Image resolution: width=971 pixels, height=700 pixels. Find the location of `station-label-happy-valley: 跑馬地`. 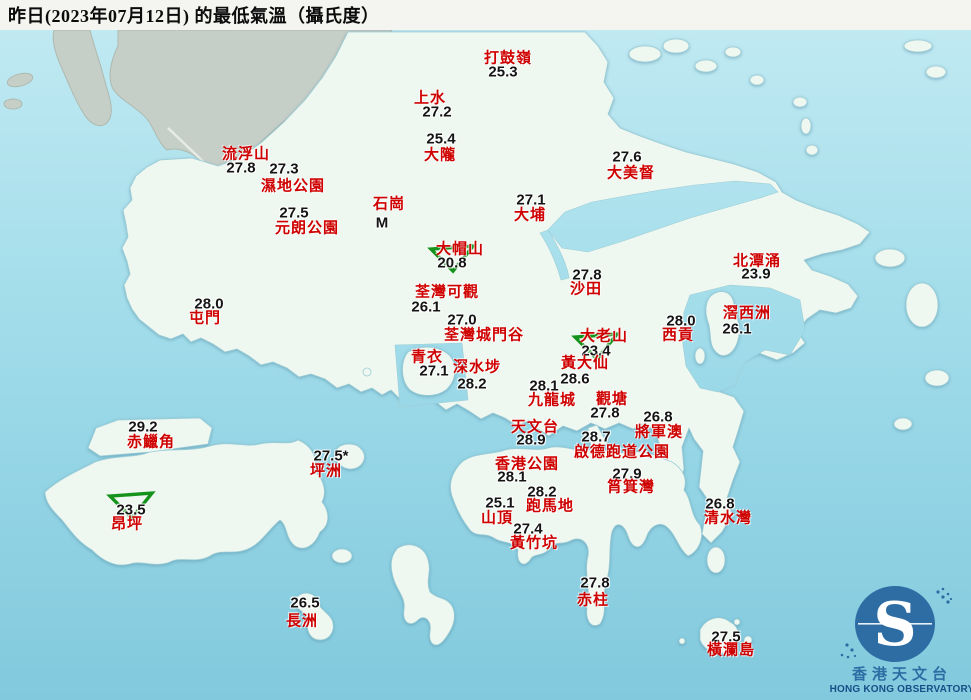

station-label-happy-valley: 跑馬地 is located at coordinates (550, 506).